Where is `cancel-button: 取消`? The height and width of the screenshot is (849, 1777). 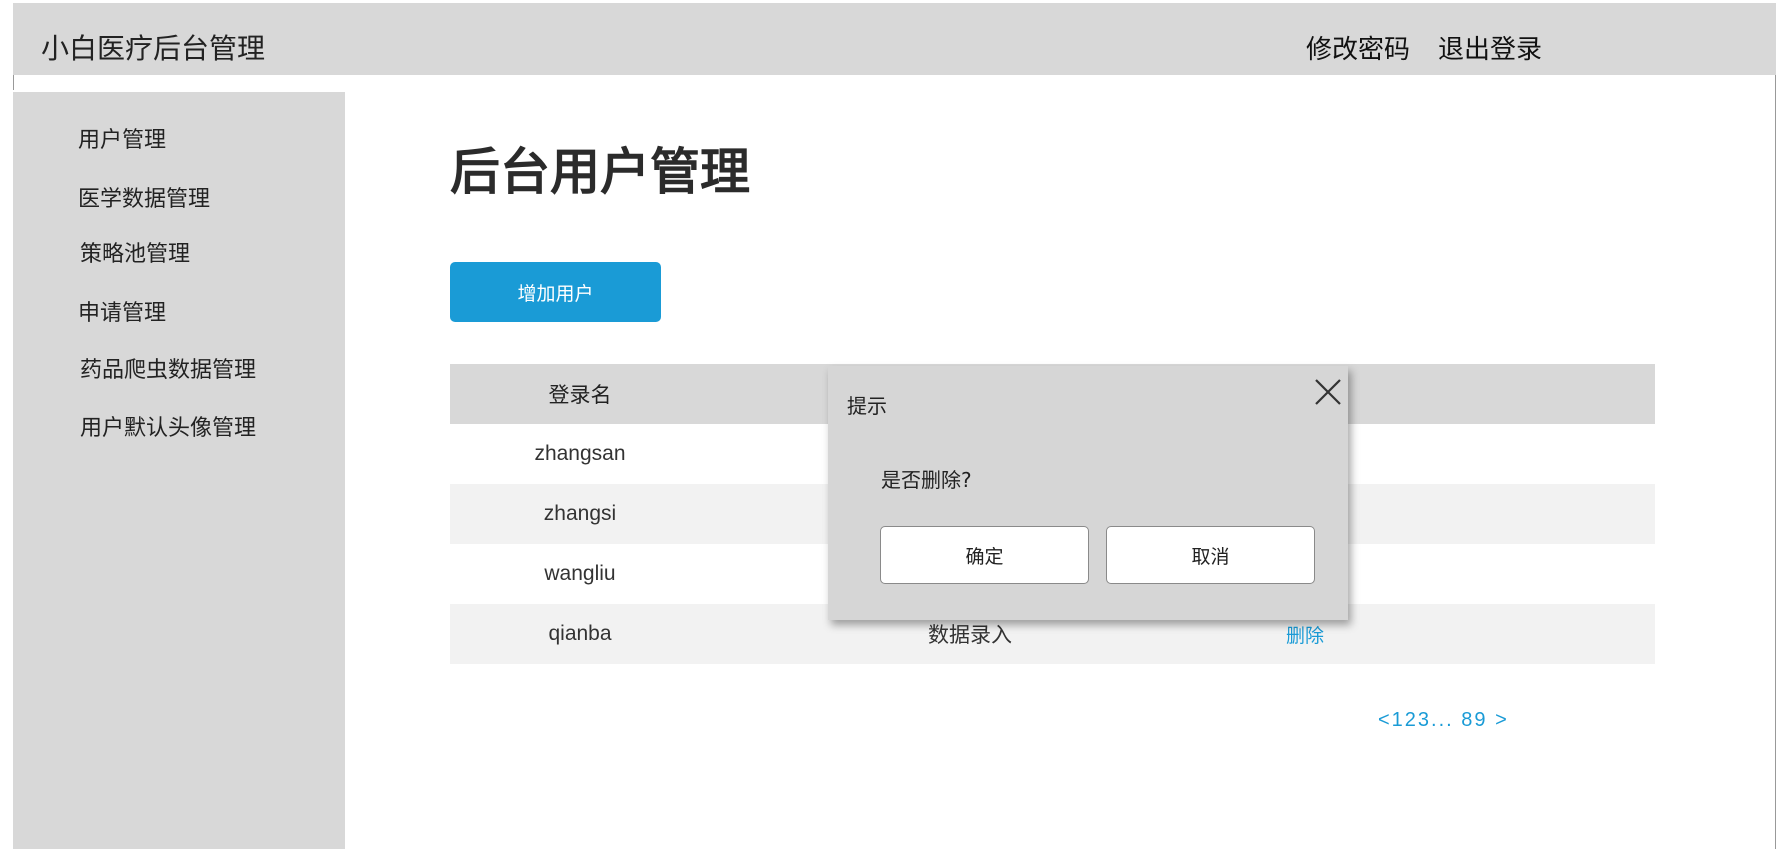 cancel-button: 取消 is located at coordinates (1210, 555).